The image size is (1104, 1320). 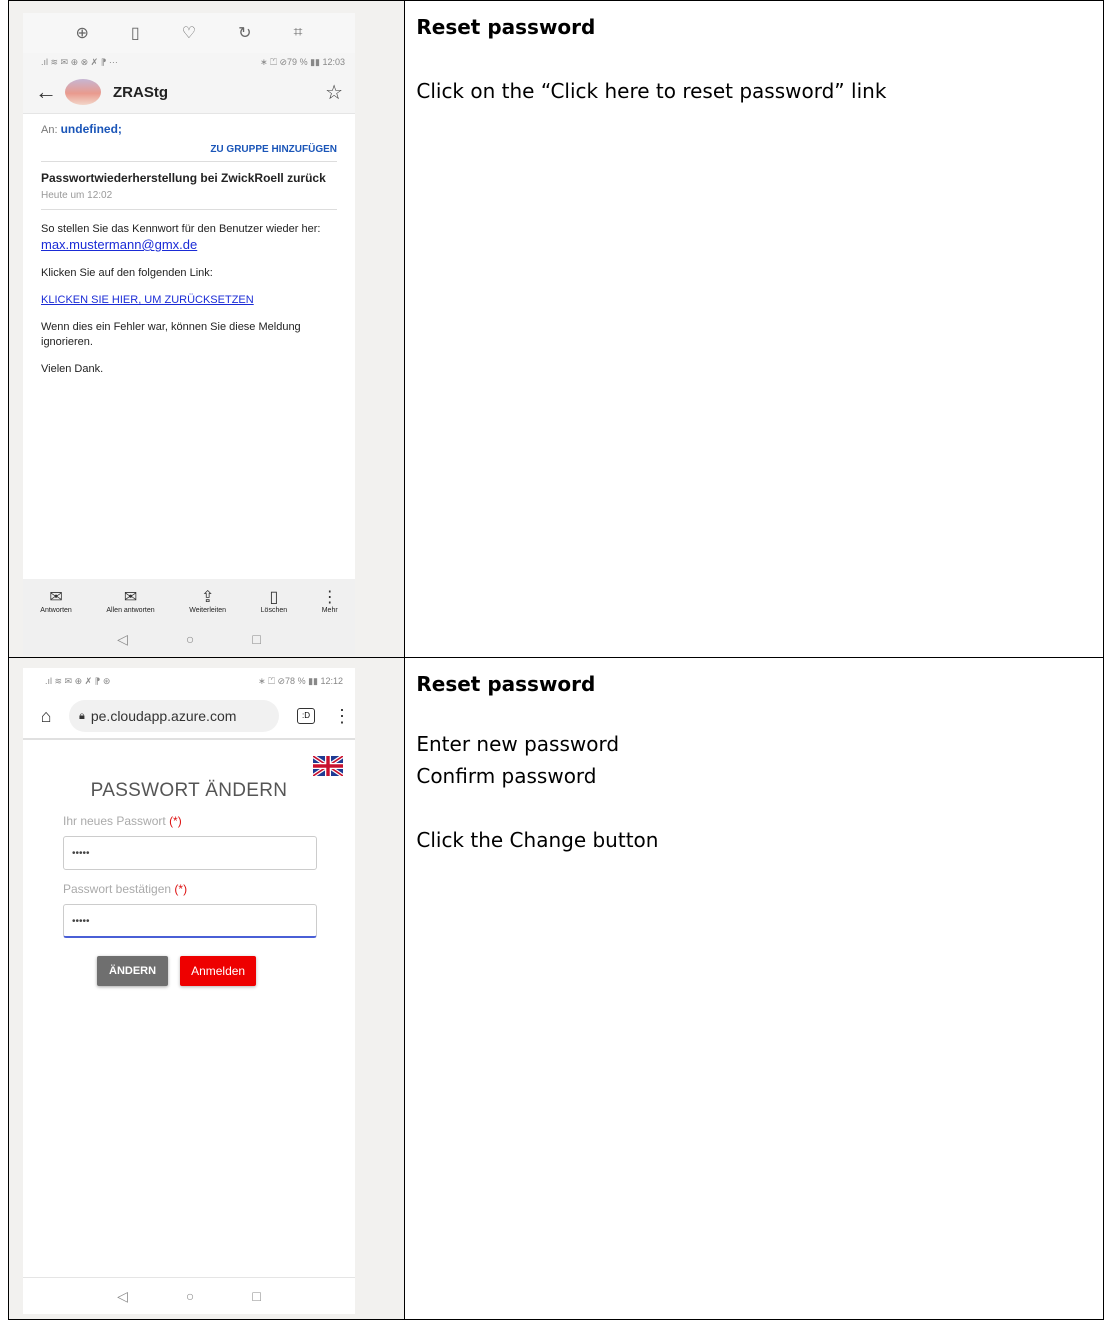 I want to click on lock-icon: 🔒︎, so click(x=82, y=715).